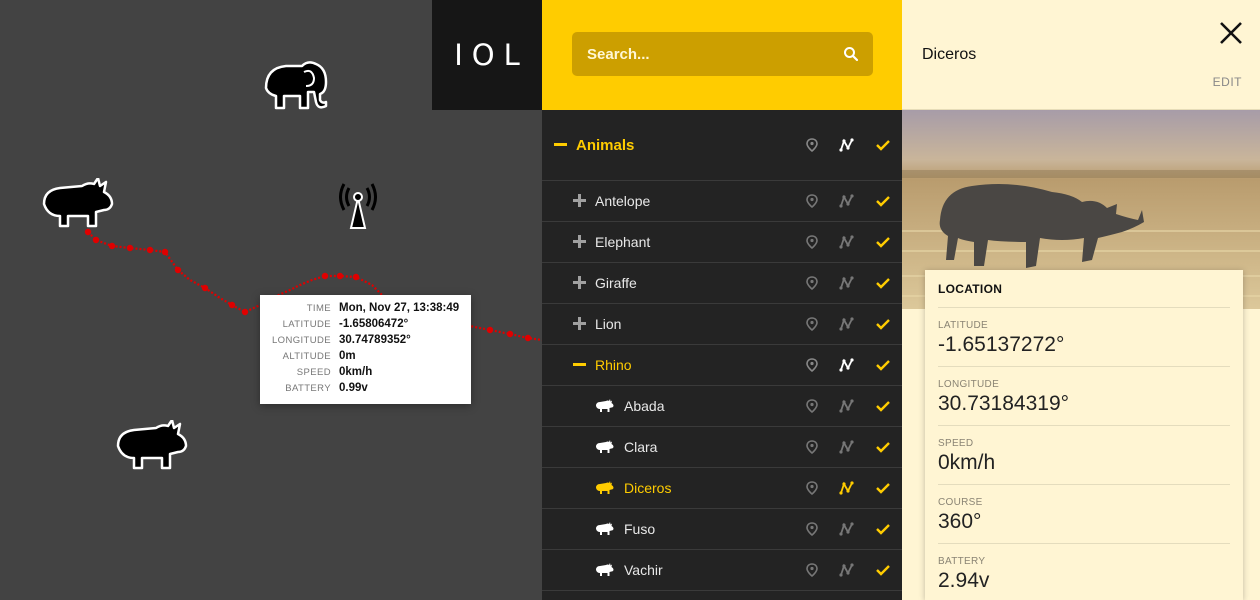 The width and height of the screenshot is (1260, 600). Describe the element at coordinates (644, 406) in the screenshot. I see `animal-label: Abada` at that location.